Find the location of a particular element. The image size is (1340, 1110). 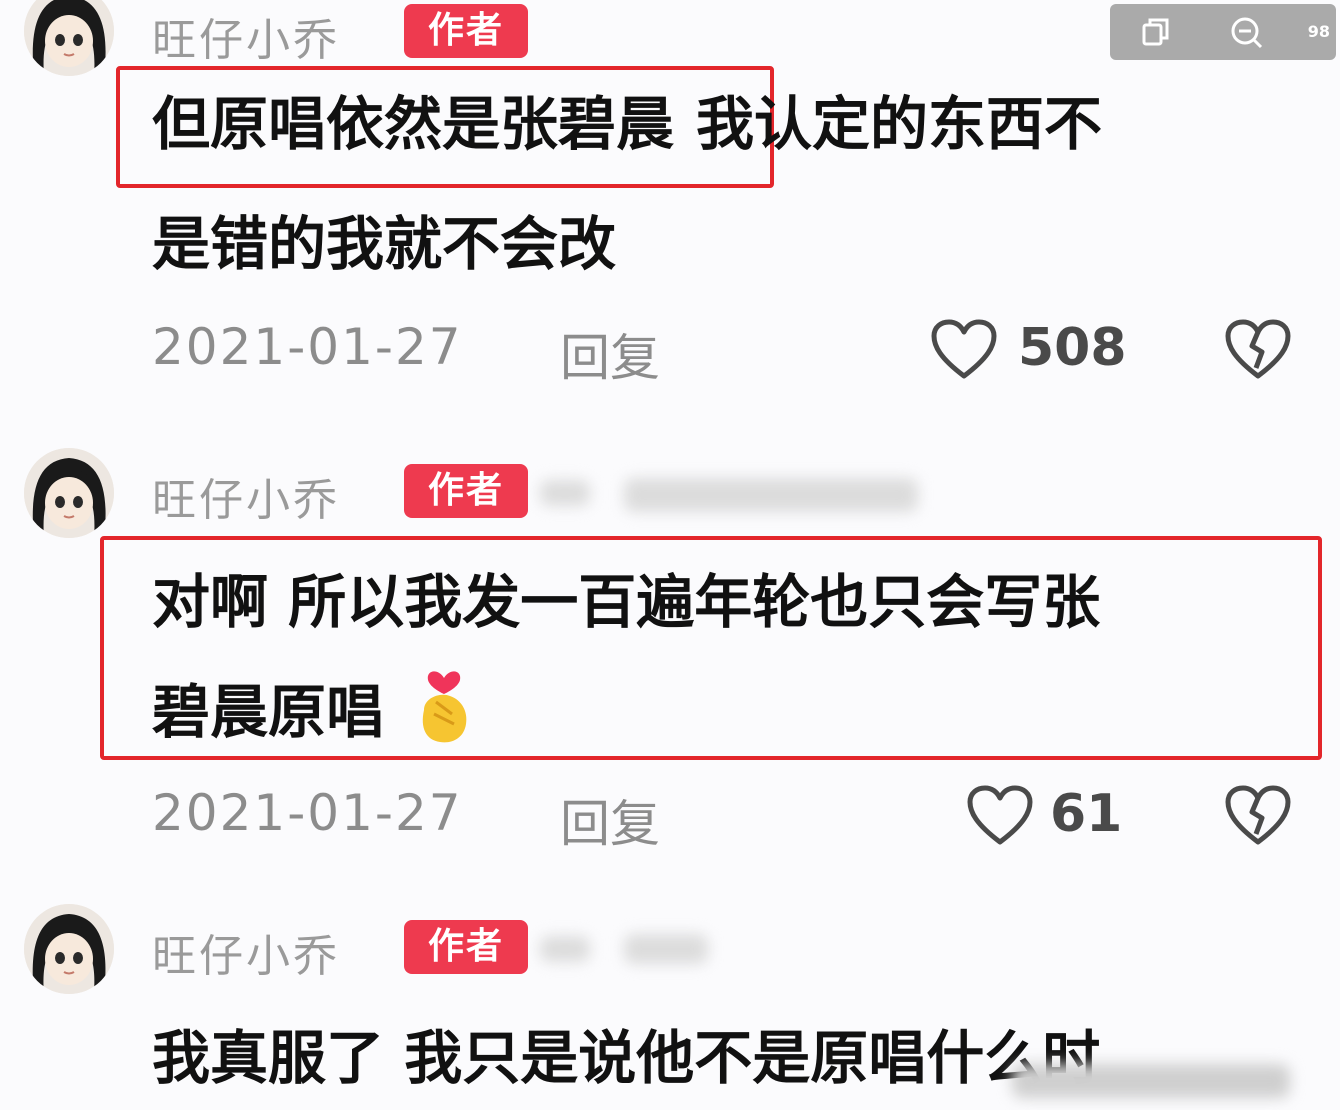

comment-text-line1: 我真服了 我只是说他不是原唱什么时 is located at coordinates (626, 1058).